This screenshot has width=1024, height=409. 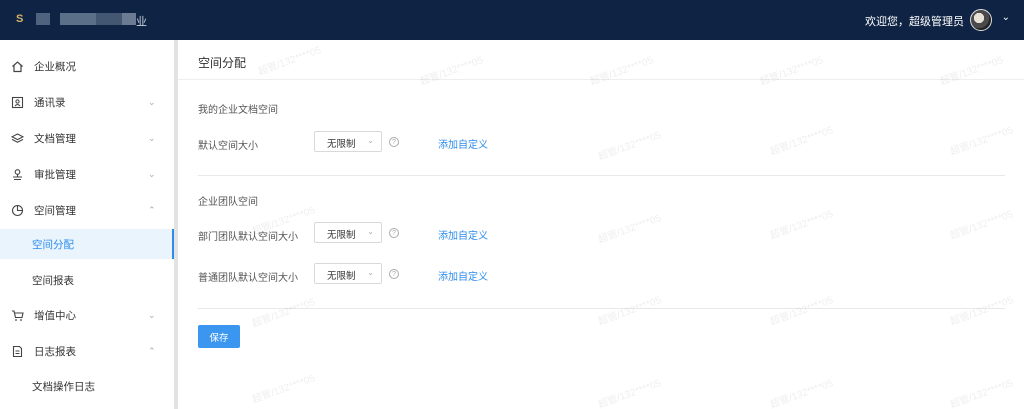 I want to click on default-space-size-label: 默认空间大小, so click(x=228, y=146).